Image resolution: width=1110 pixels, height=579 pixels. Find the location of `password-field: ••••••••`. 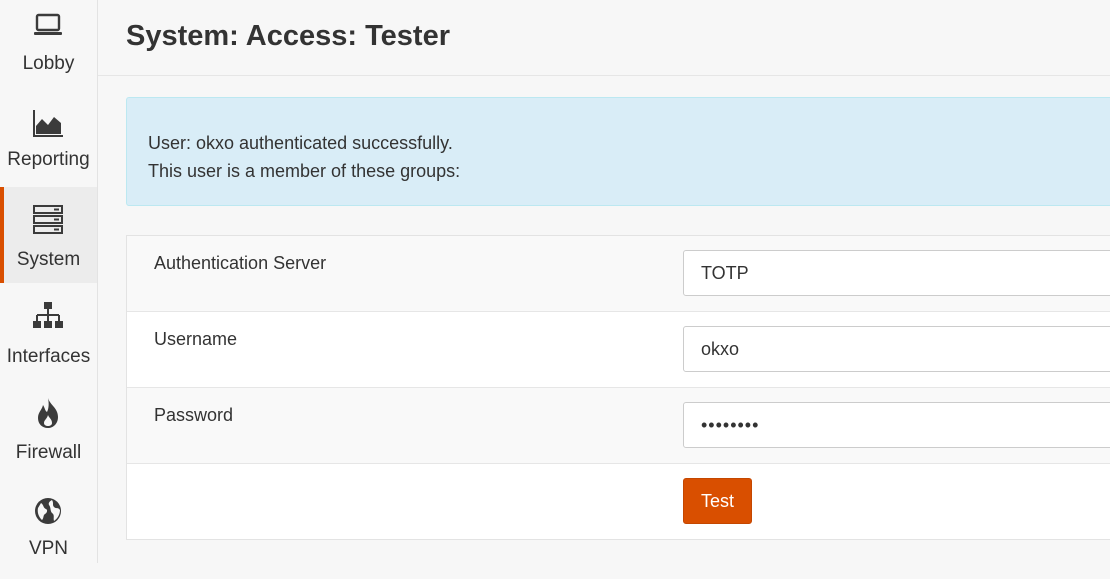

password-field: •••••••• is located at coordinates (896, 425).